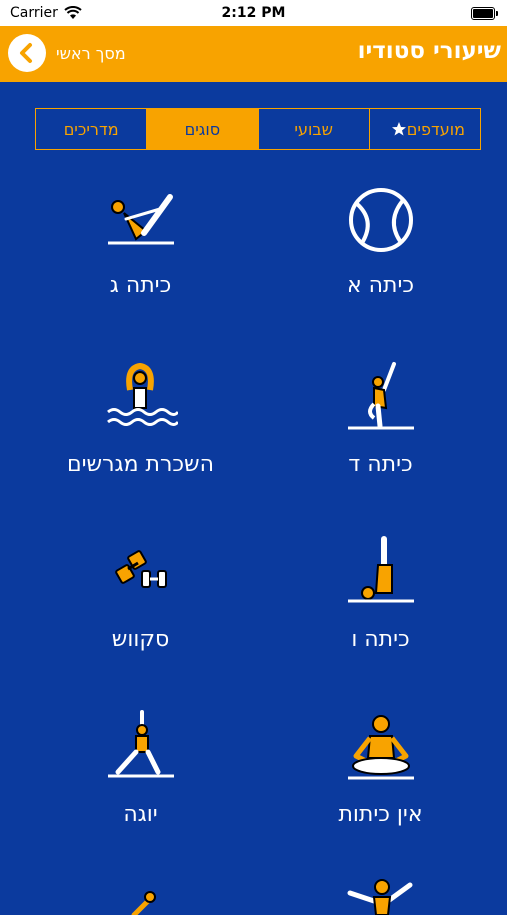 This screenshot has height=915, width=507. Describe the element at coordinates (140, 285) in the screenshot. I see `category-label: כיתה ג` at that location.